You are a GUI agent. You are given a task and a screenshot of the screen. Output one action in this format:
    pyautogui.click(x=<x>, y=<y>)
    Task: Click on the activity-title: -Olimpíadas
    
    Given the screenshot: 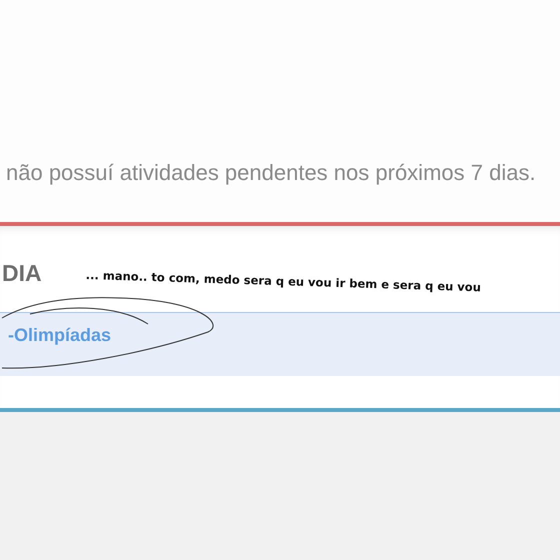 What is the action you would take?
    pyautogui.click(x=60, y=335)
    